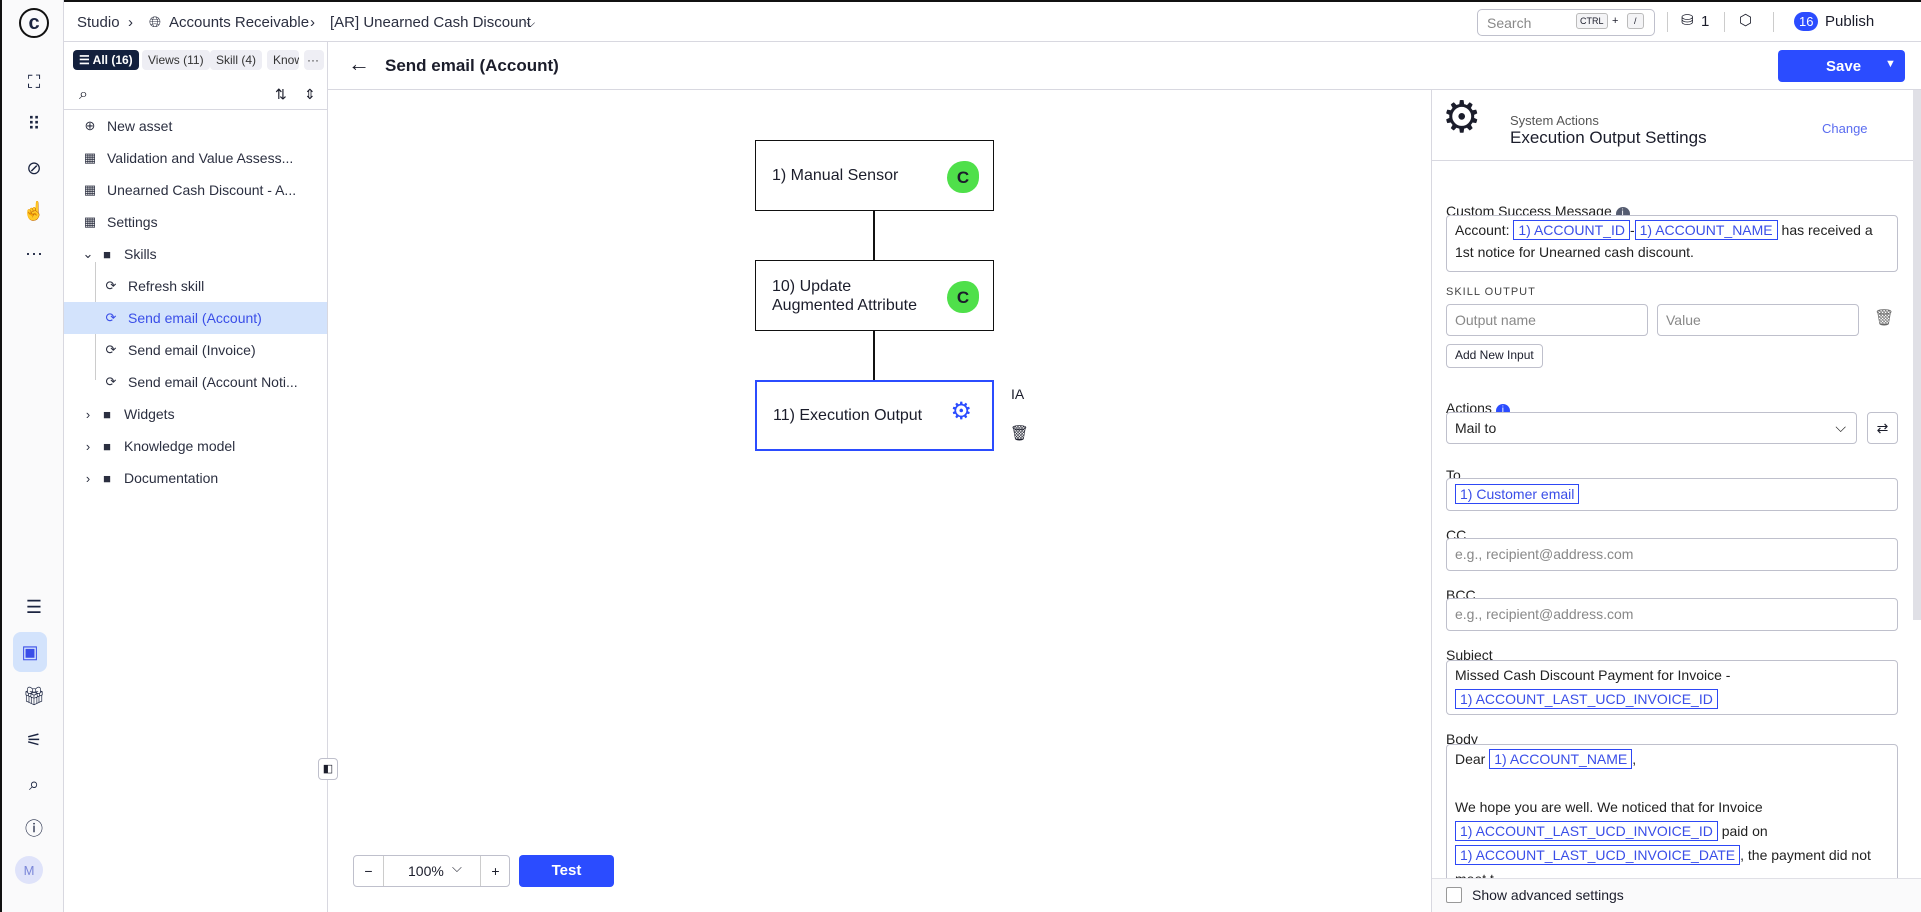 Image resolution: width=1921 pixels, height=912 pixels. I want to click on breadcrumb-studio: Studio, so click(98, 22).